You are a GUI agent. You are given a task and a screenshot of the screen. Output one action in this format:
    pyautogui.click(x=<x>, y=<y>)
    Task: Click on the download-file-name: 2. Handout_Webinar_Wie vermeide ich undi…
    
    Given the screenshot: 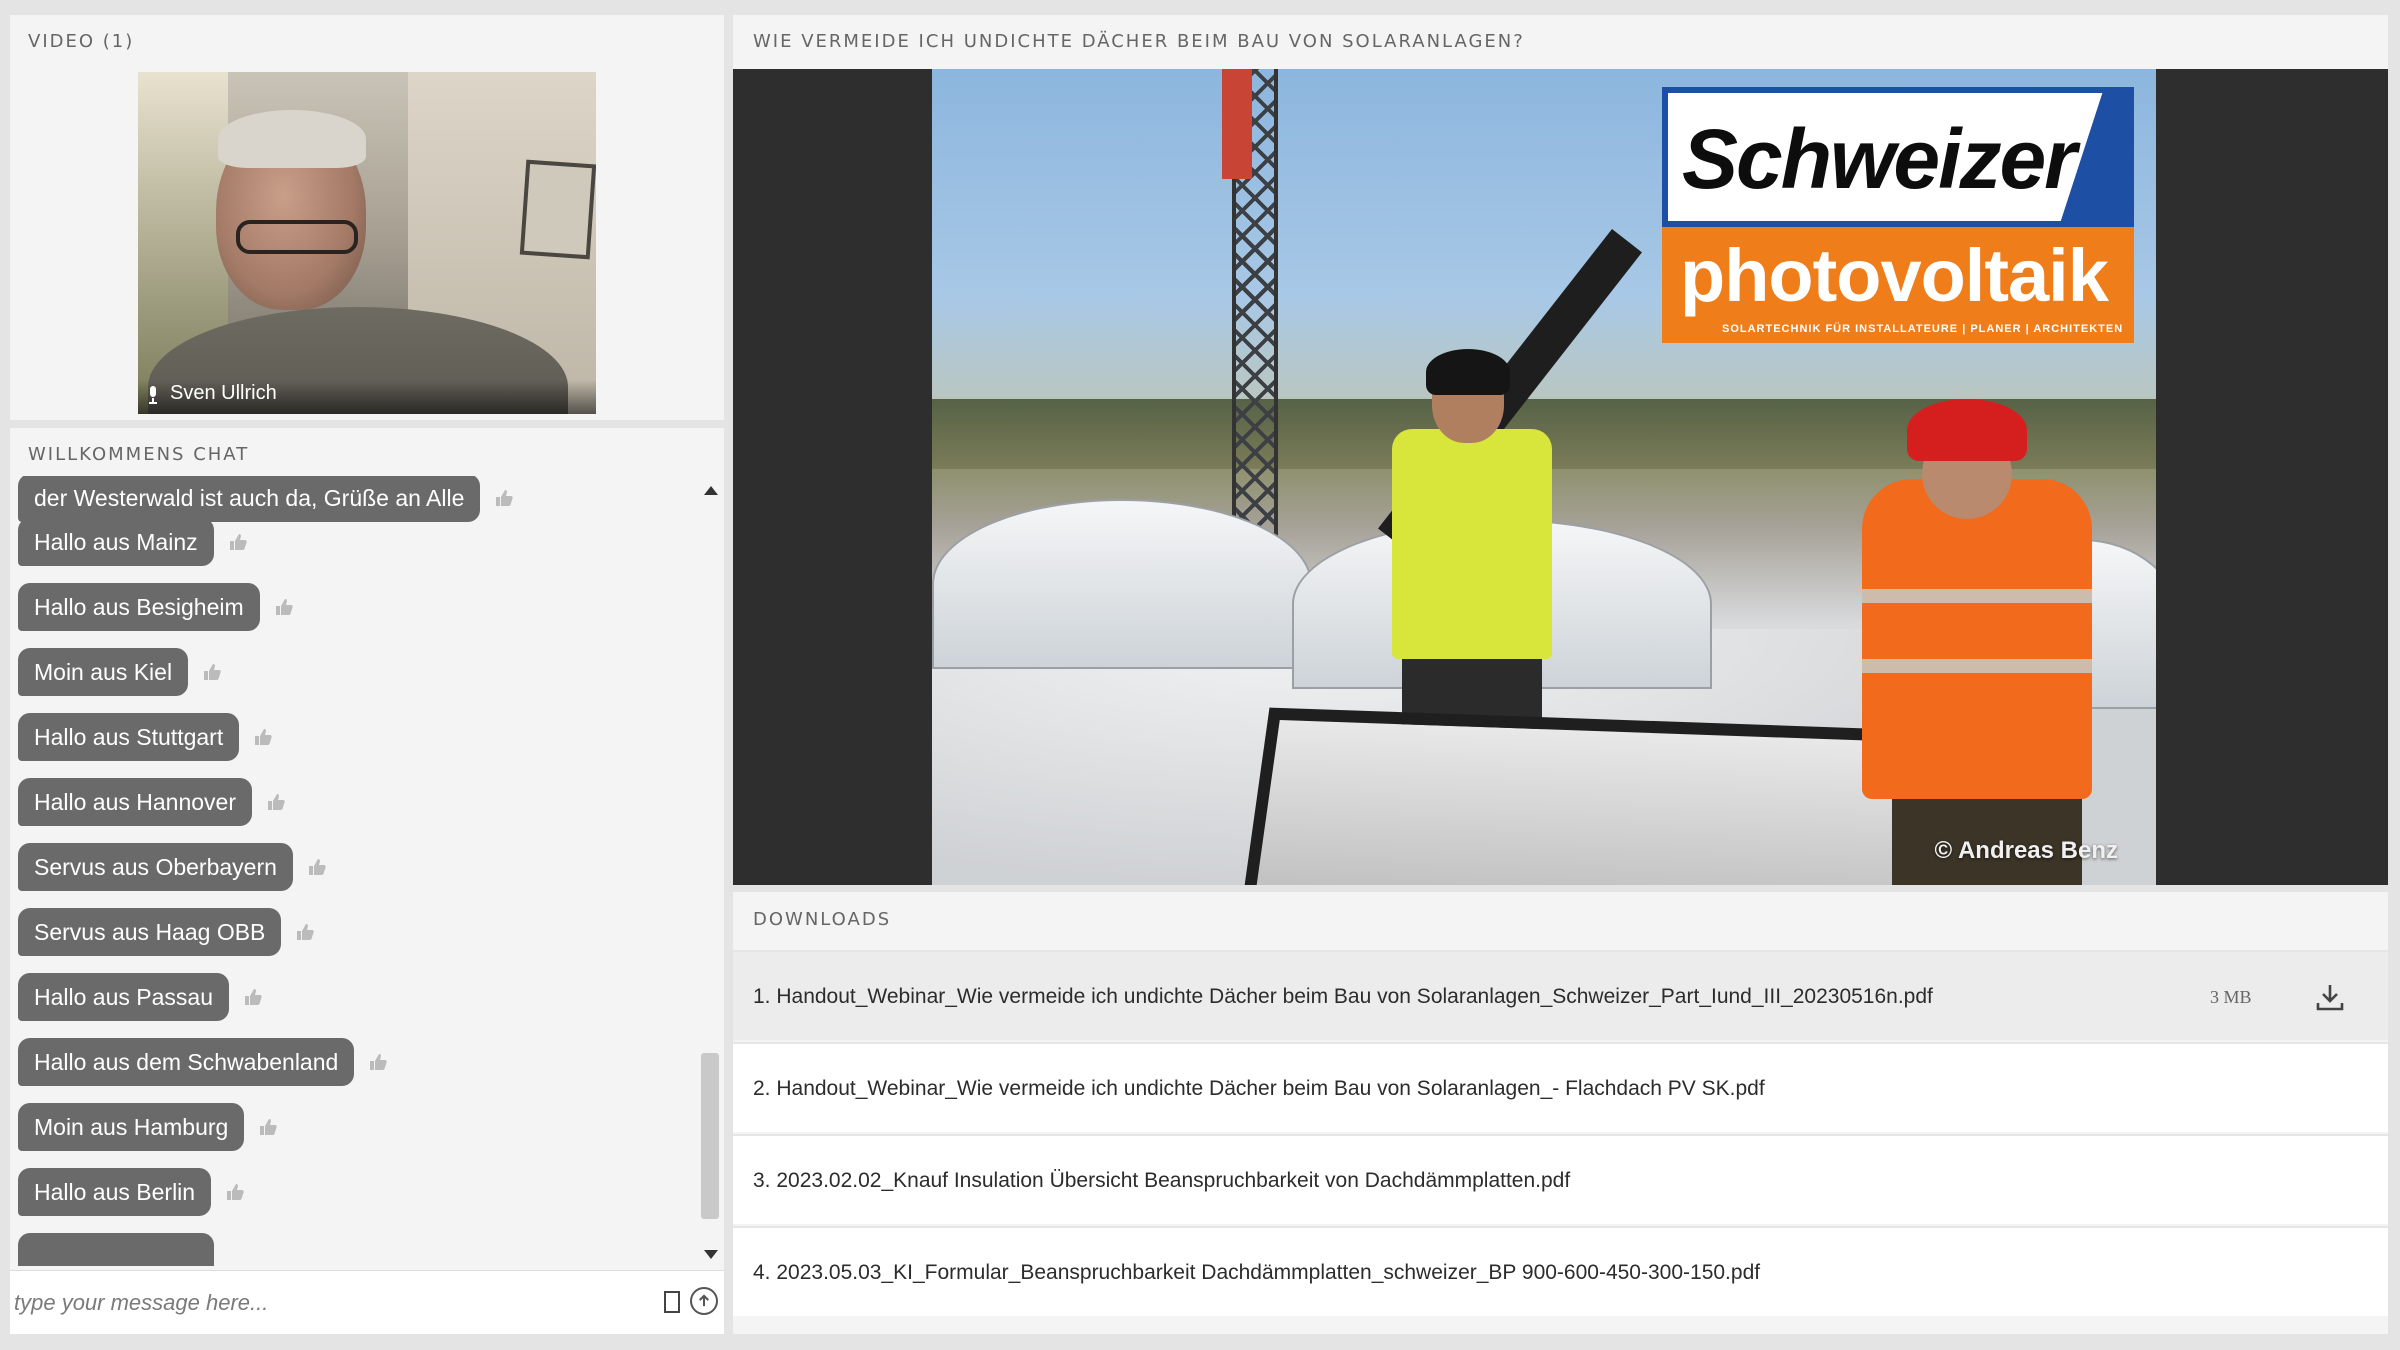 What is the action you would take?
    pyautogui.click(x=1259, y=1089)
    